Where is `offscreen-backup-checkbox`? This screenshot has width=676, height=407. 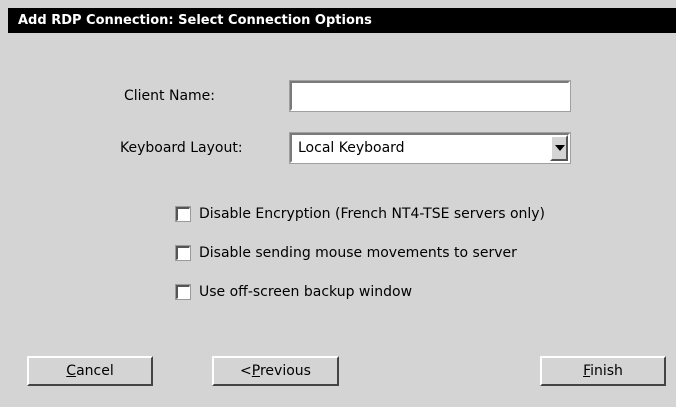 offscreen-backup-checkbox is located at coordinates (183, 292).